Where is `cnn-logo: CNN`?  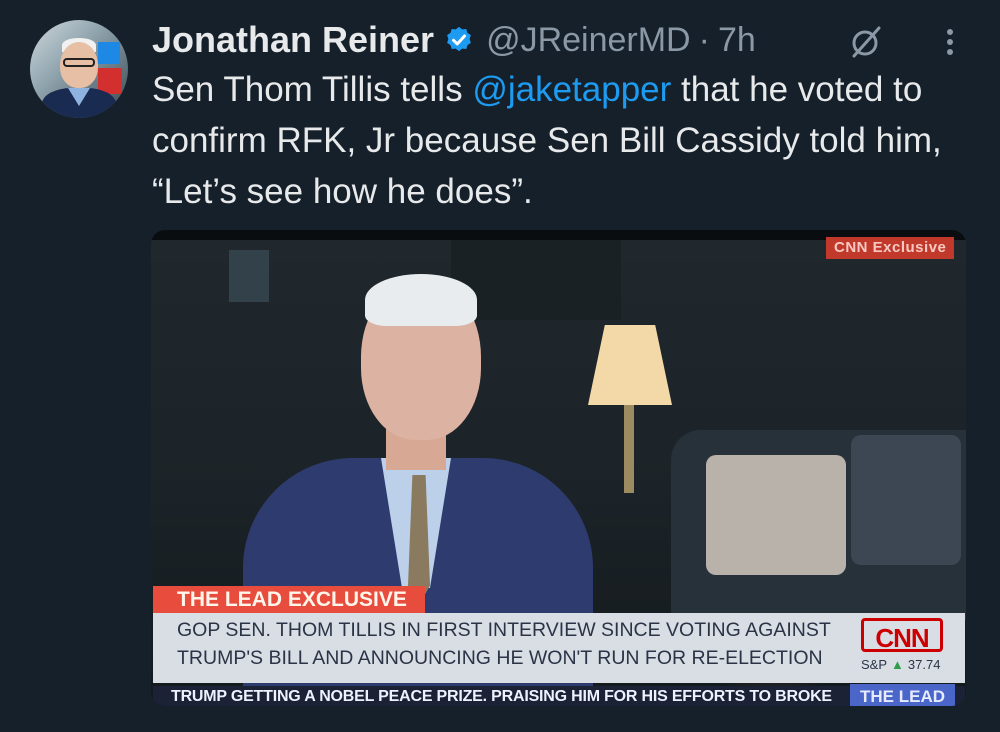 cnn-logo: CNN is located at coordinates (902, 635).